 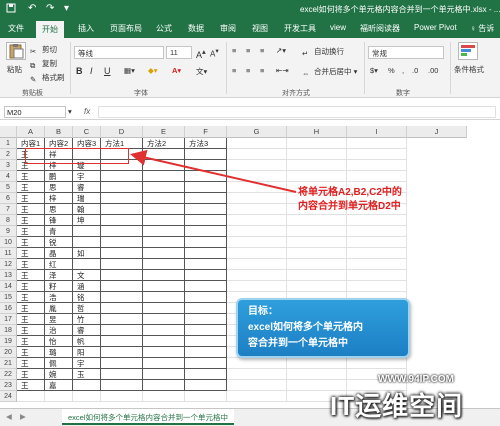 I want to click on column-header: D, so click(x=122, y=132).